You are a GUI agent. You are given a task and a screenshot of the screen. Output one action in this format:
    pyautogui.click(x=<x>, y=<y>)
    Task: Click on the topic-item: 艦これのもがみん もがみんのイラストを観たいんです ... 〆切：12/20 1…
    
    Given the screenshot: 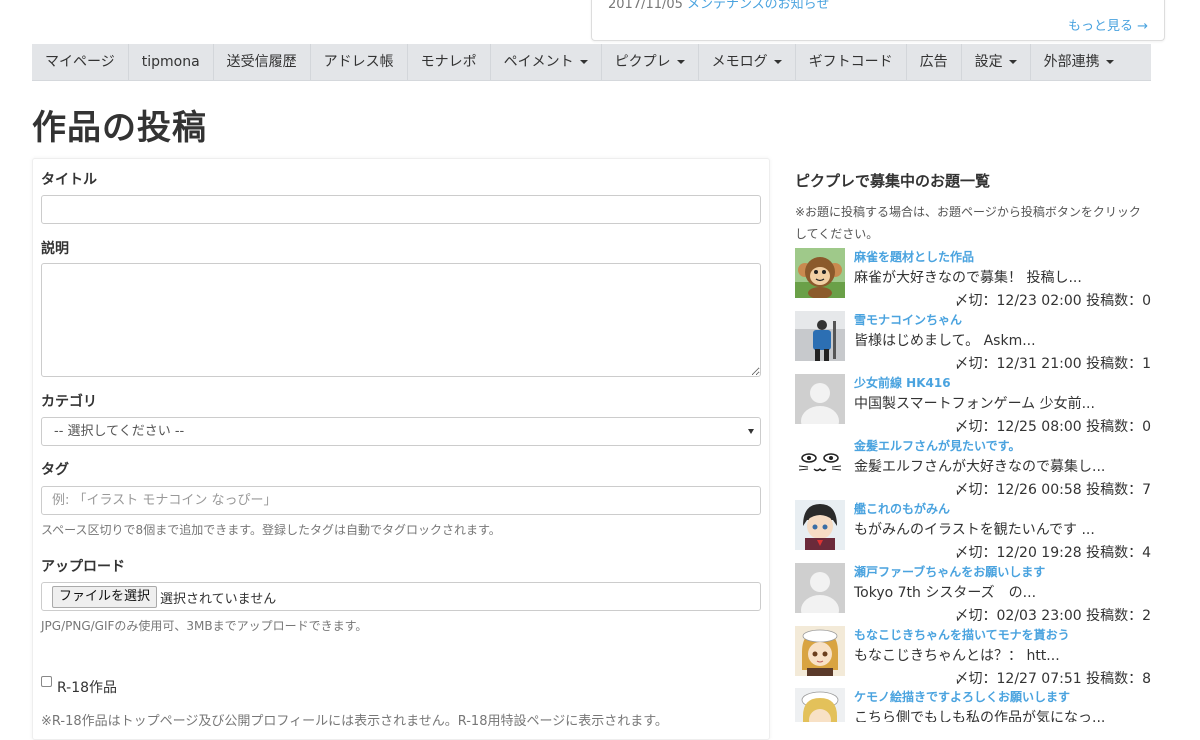 What is the action you would take?
    pyautogui.click(x=973, y=531)
    